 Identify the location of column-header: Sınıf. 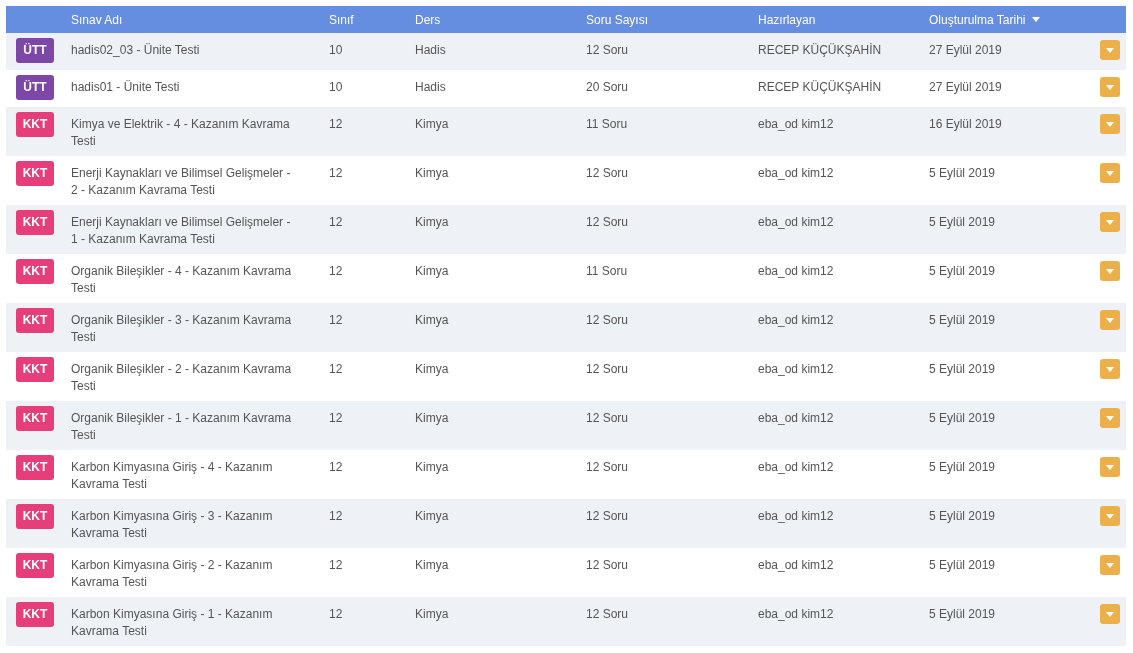
(341, 19).